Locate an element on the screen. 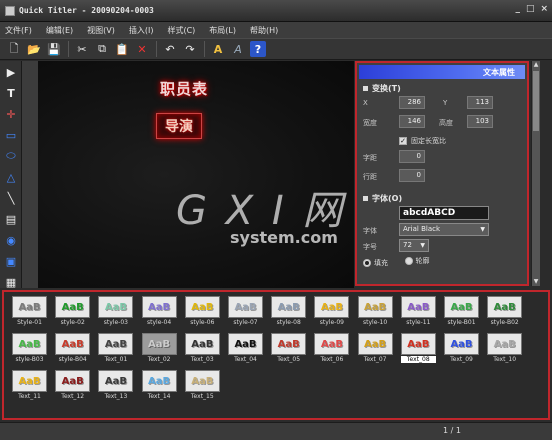  style-label: style-B02 is located at coordinates (504, 322).